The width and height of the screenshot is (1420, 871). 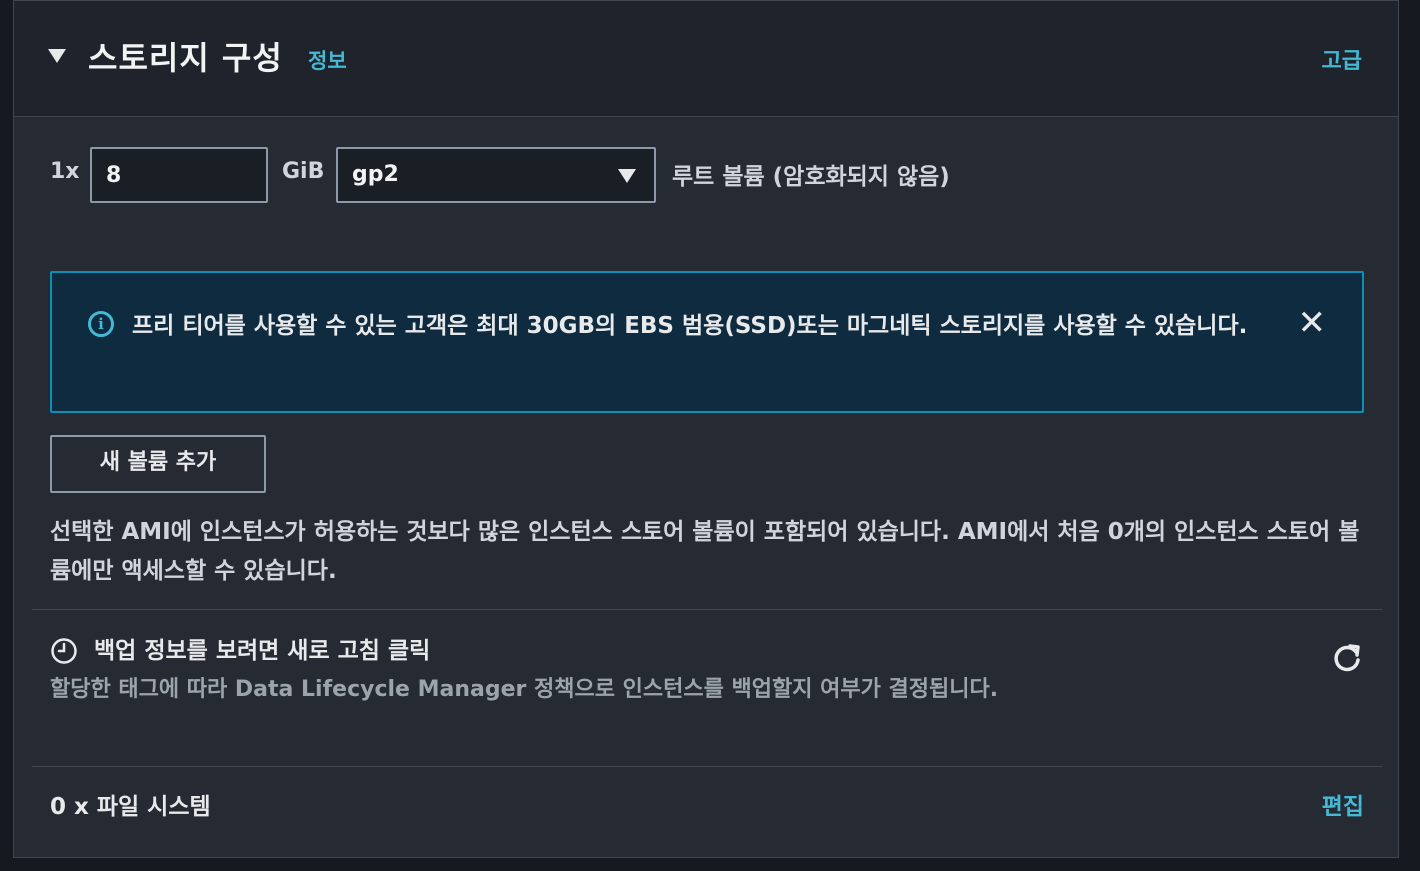 I want to click on volume-unit-label: GiB, so click(x=303, y=171).